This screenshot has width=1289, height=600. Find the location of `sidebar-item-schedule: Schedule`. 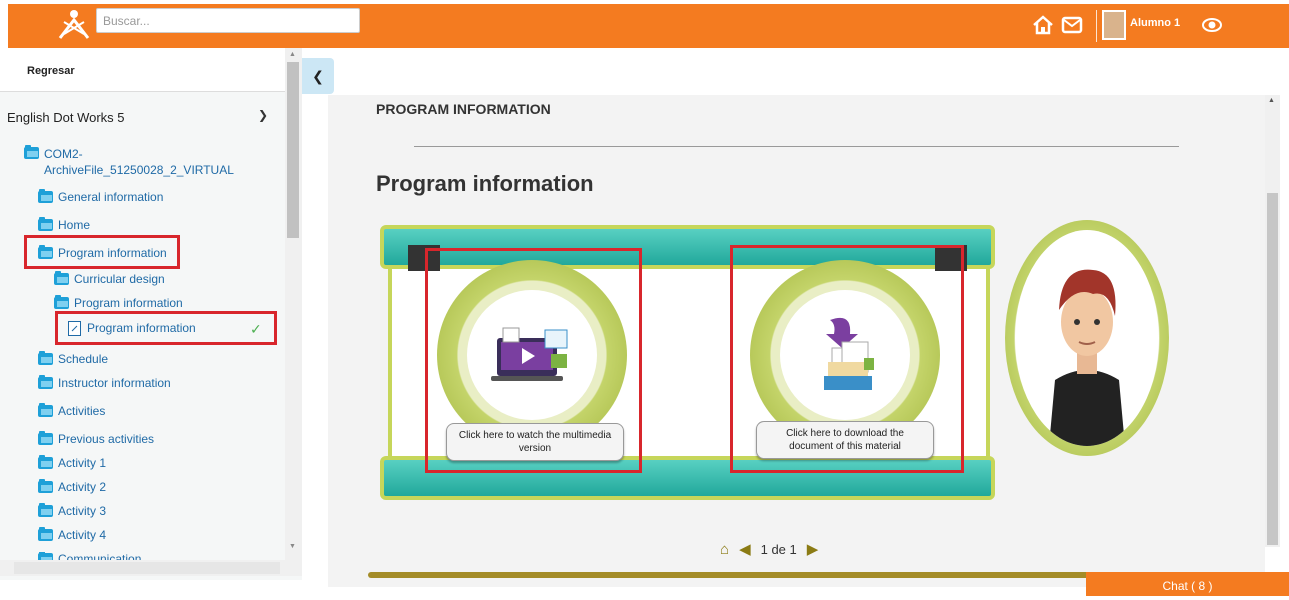

sidebar-item-schedule: Schedule is located at coordinates (73, 358).